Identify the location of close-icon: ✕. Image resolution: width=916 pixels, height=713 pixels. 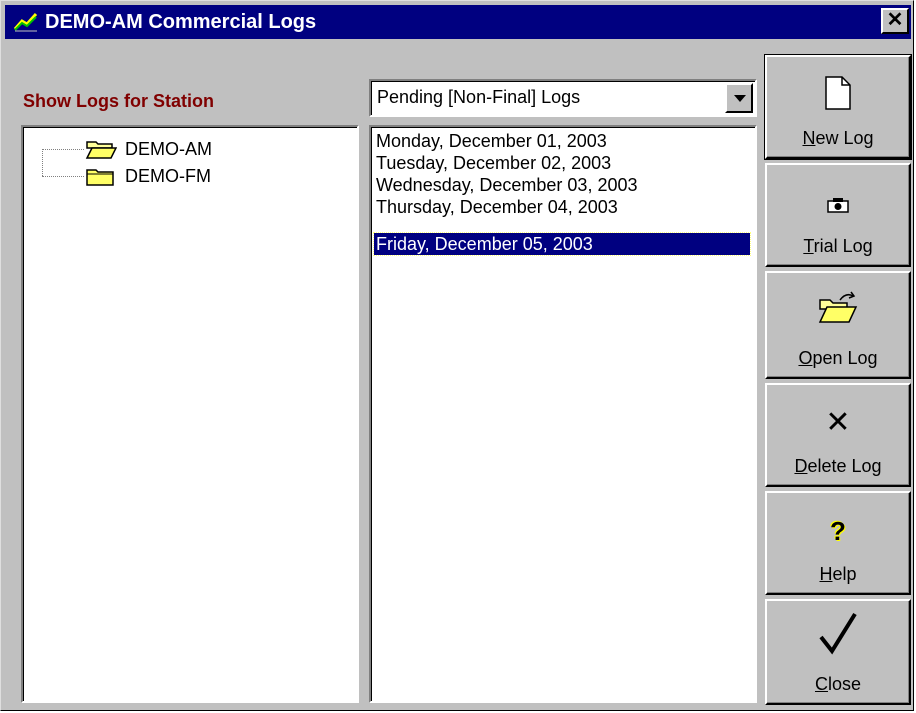
(895, 20).